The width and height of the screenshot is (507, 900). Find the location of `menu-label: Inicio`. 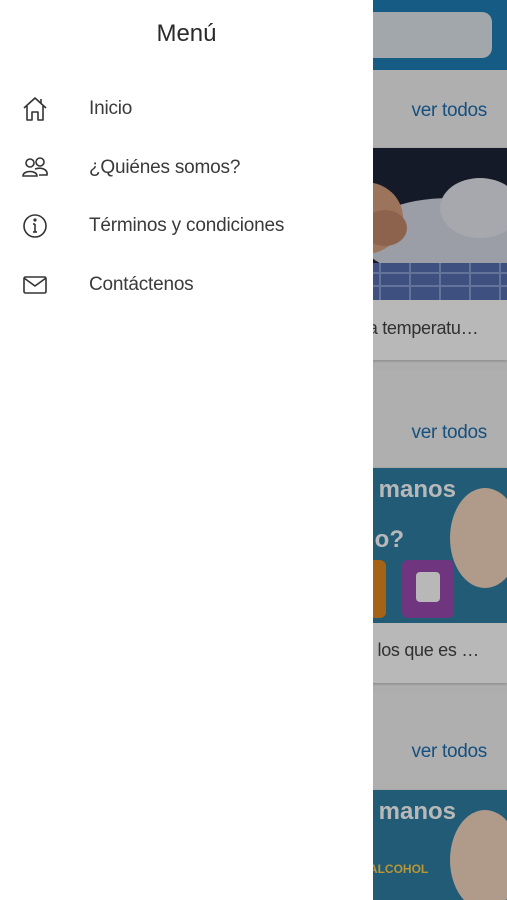

menu-label: Inicio is located at coordinates (111, 108).